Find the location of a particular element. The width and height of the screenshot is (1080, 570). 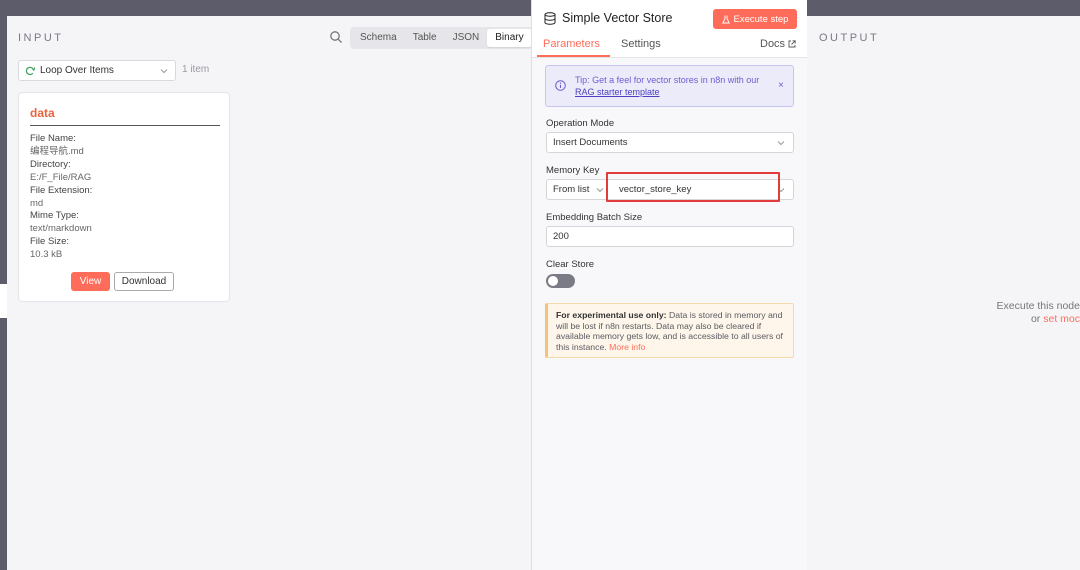

meta-value: md is located at coordinates (37, 203).